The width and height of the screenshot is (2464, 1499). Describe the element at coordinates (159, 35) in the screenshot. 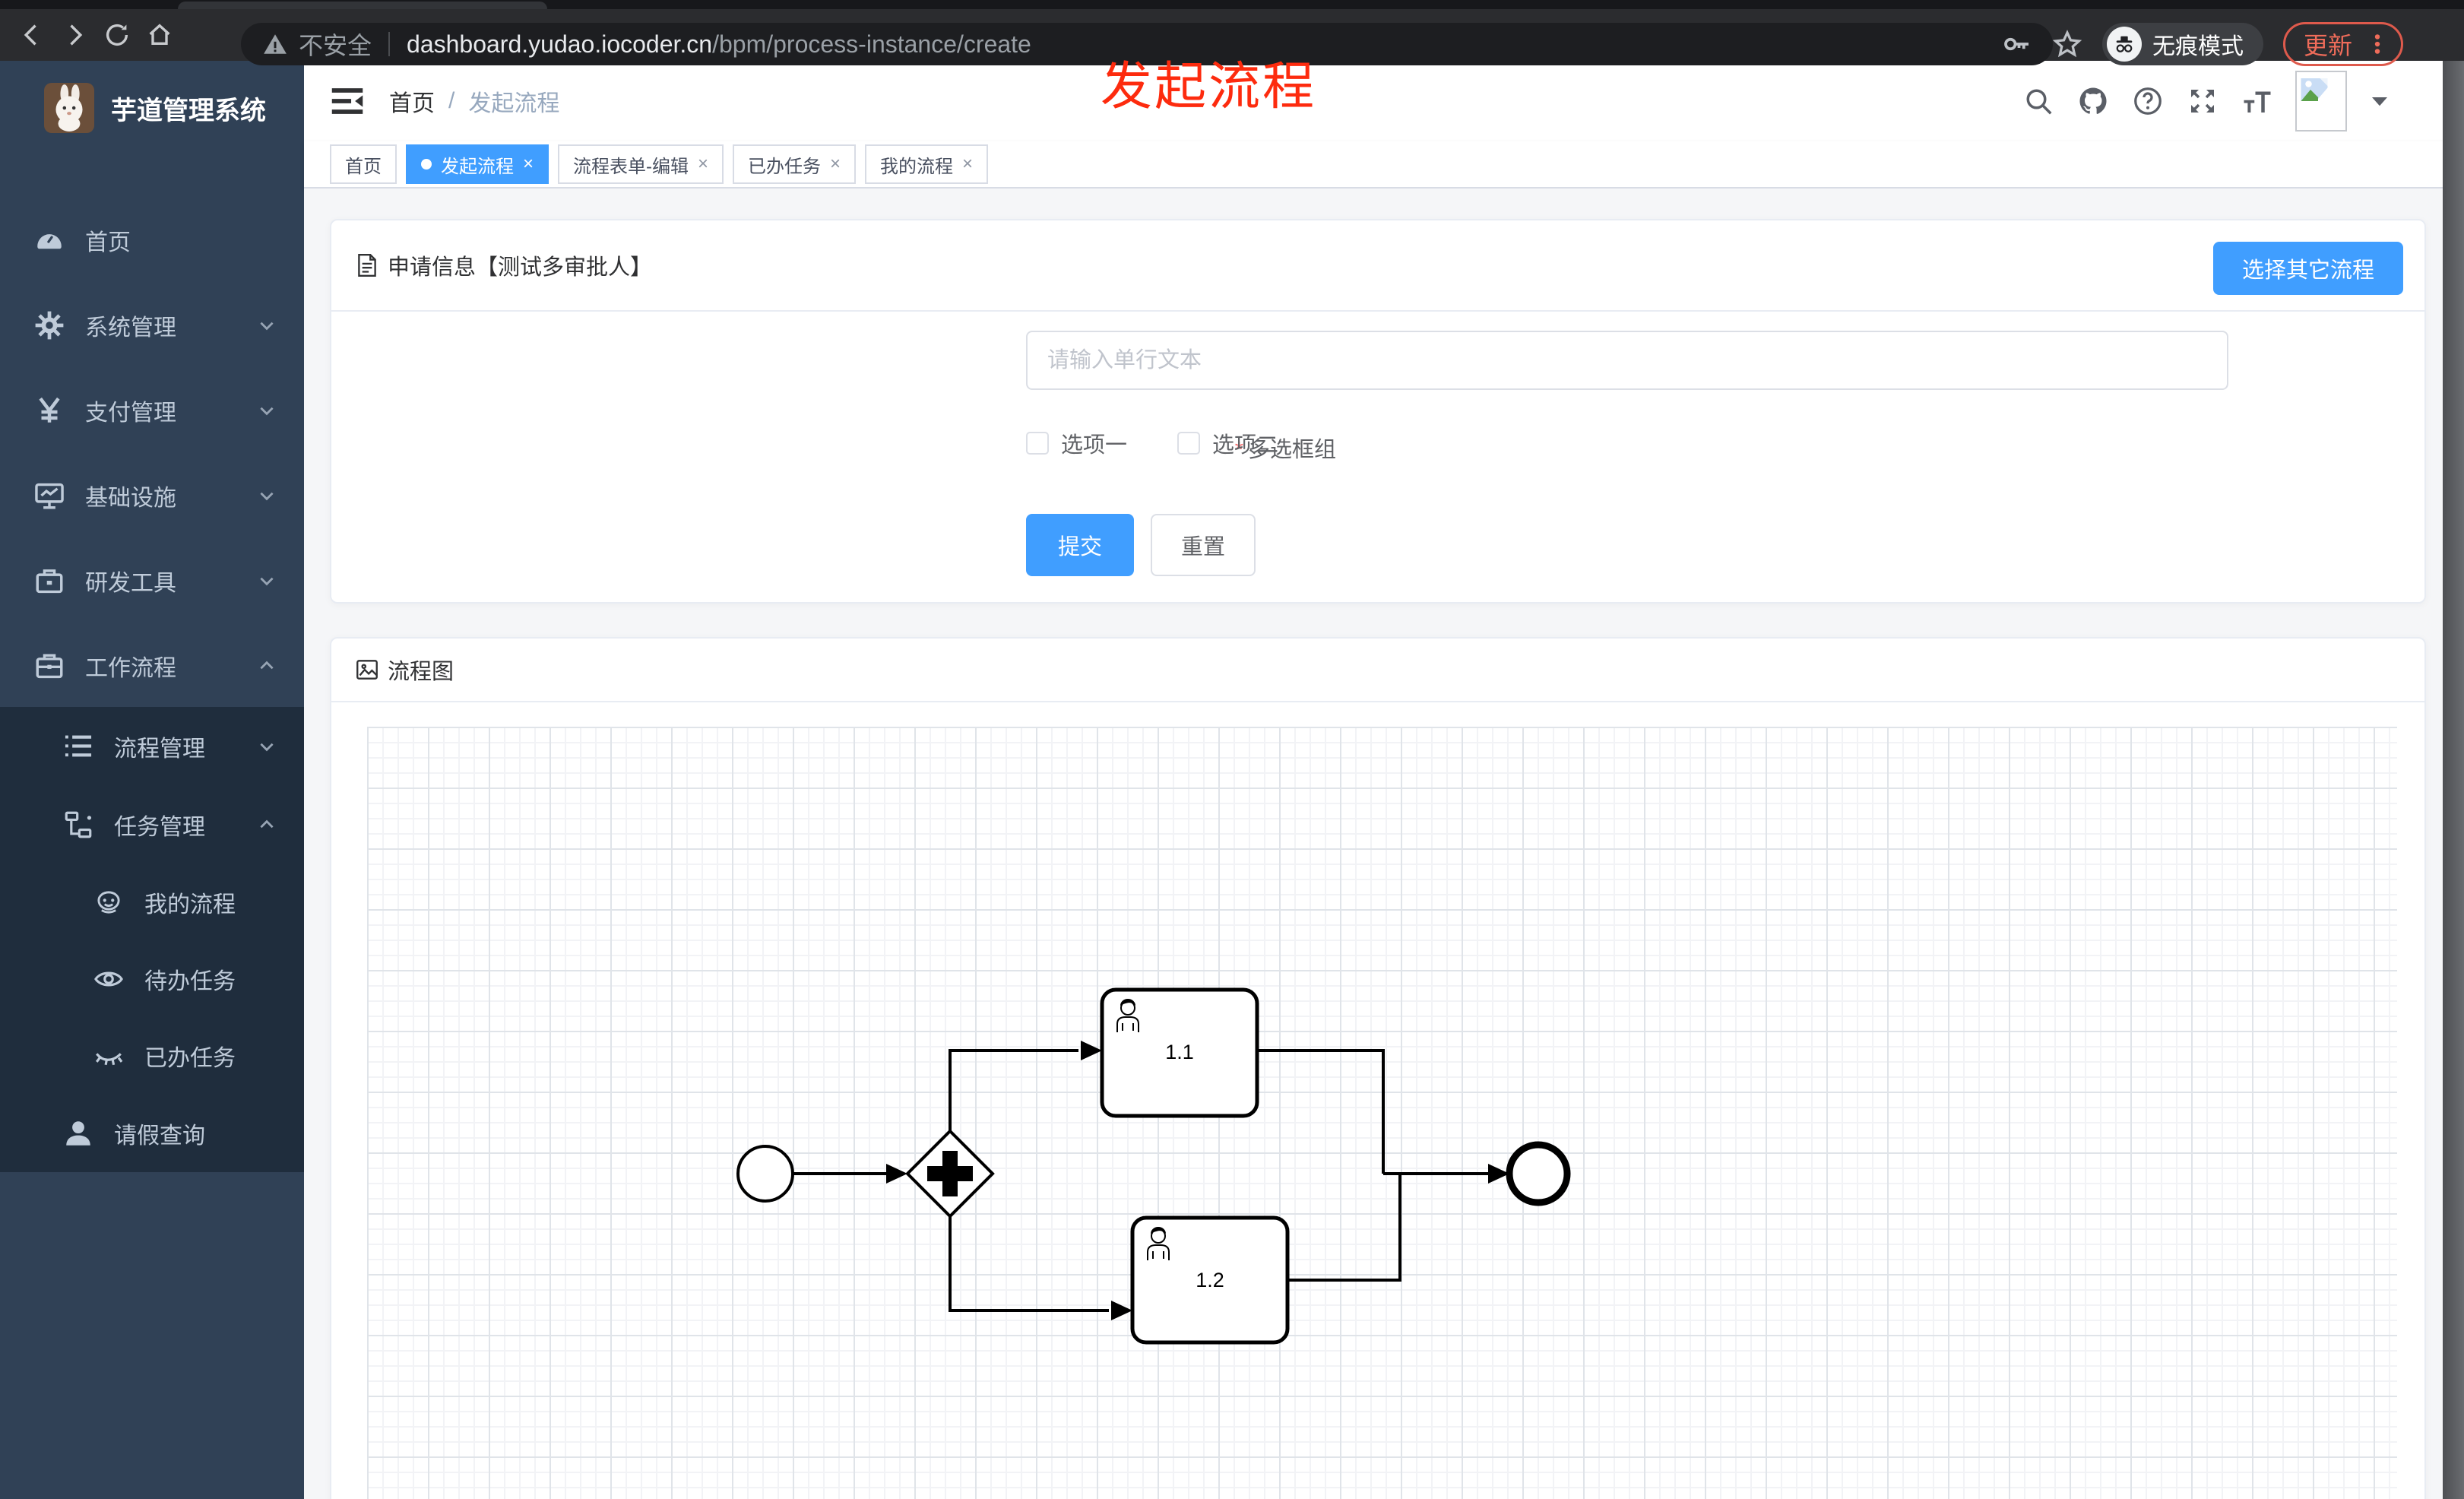

I see `home-icon` at that location.